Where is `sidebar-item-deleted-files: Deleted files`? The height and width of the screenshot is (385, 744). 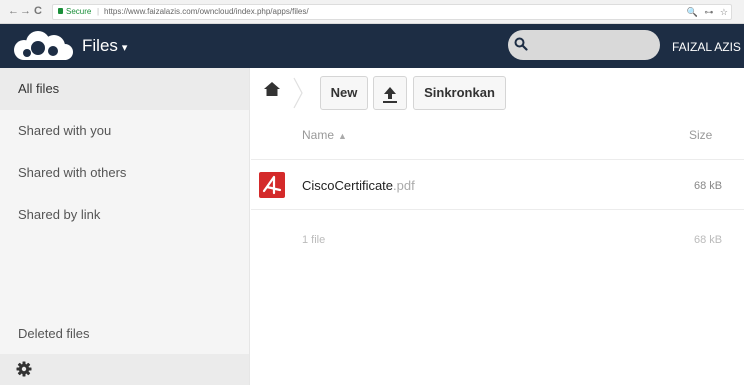 sidebar-item-deleted-files: Deleted files is located at coordinates (124, 334).